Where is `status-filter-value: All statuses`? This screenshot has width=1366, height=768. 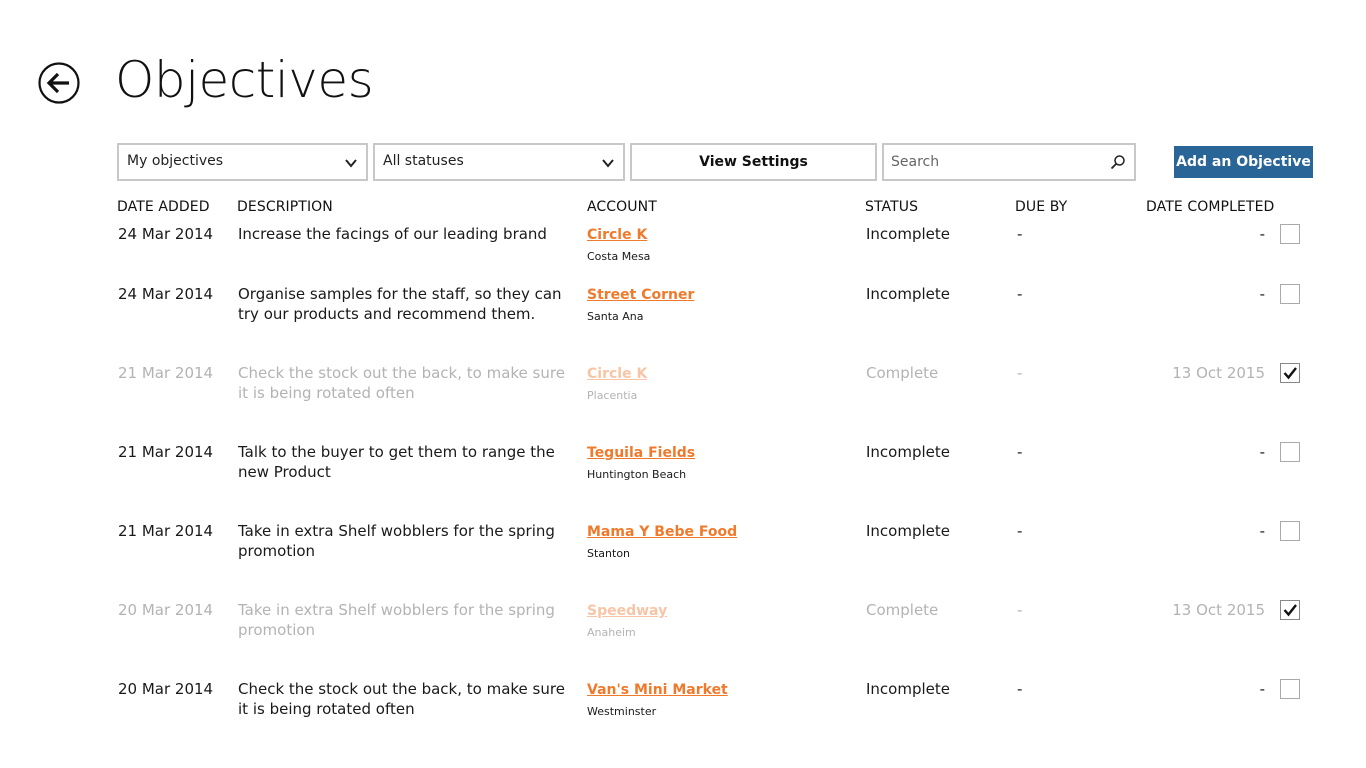 status-filter-value: All statuses is located at coordinates (423, 161).